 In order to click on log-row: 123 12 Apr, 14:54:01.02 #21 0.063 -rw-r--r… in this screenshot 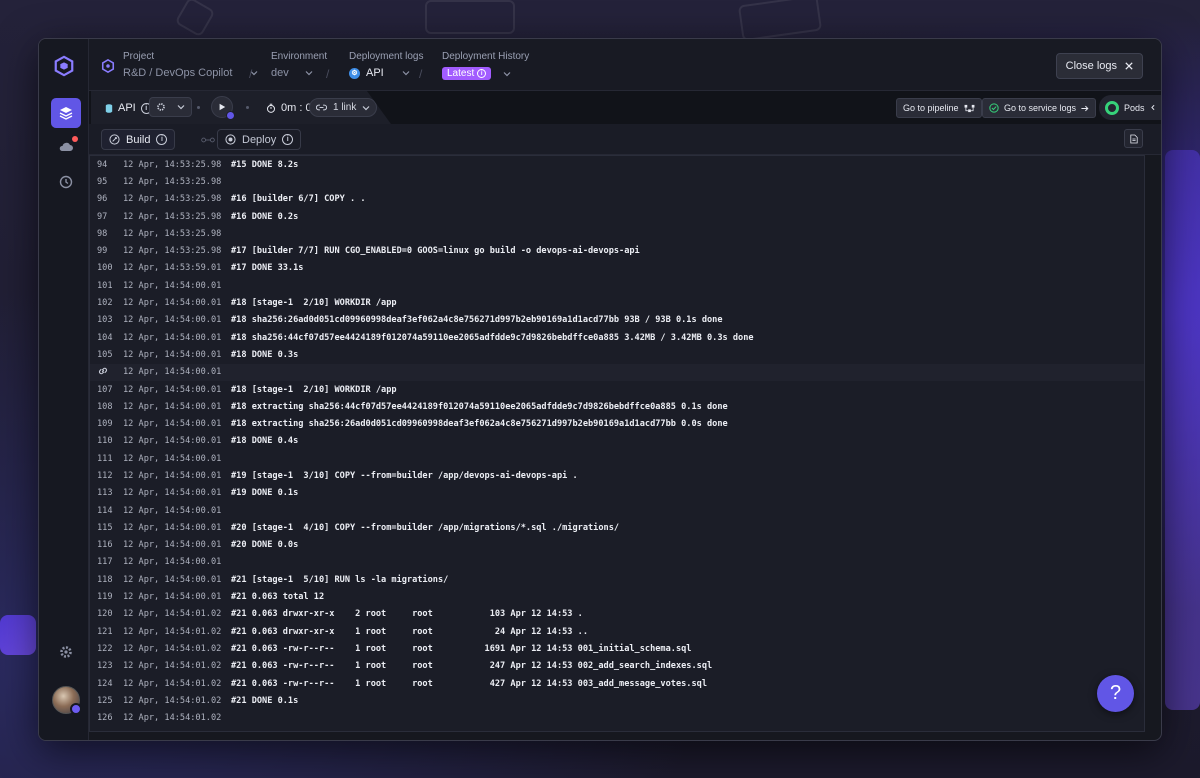, I will do `click(617, 666)`.